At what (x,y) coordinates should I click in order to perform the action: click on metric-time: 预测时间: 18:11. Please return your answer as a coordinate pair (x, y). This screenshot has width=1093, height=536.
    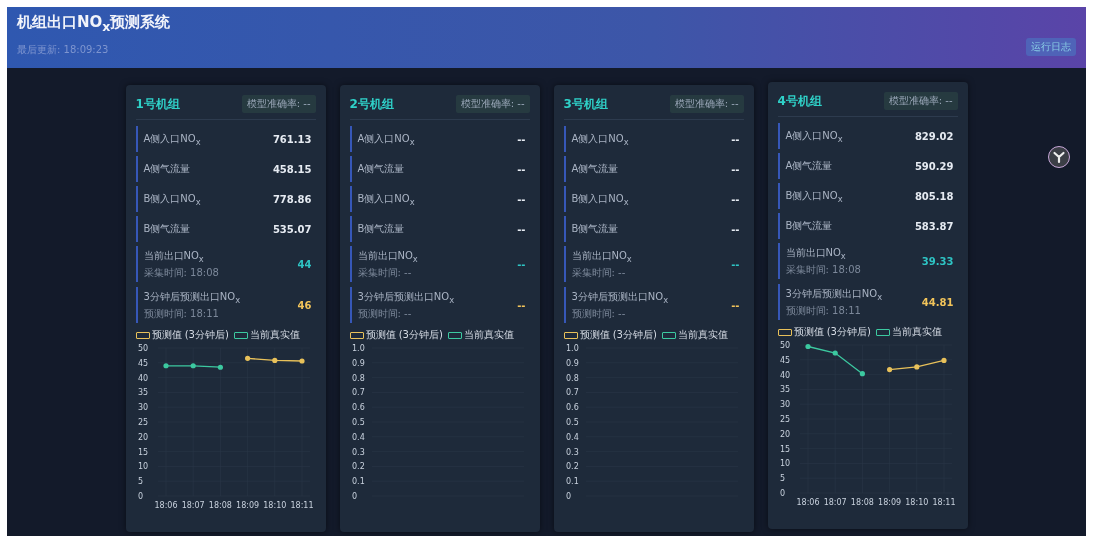
    Looking at the image, I should click on (823, 310).